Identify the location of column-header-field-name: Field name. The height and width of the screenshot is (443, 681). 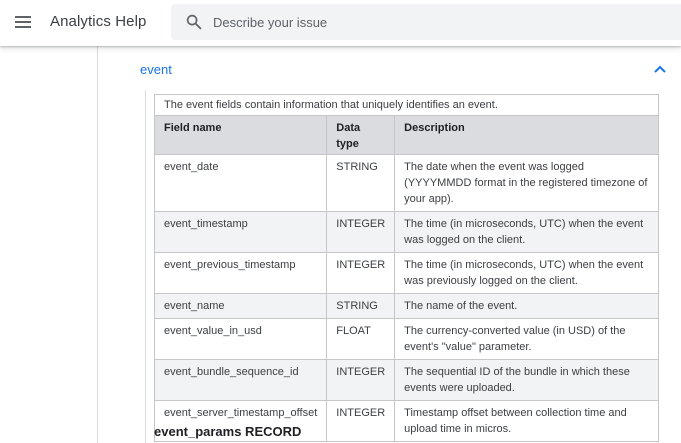
(240, 135).